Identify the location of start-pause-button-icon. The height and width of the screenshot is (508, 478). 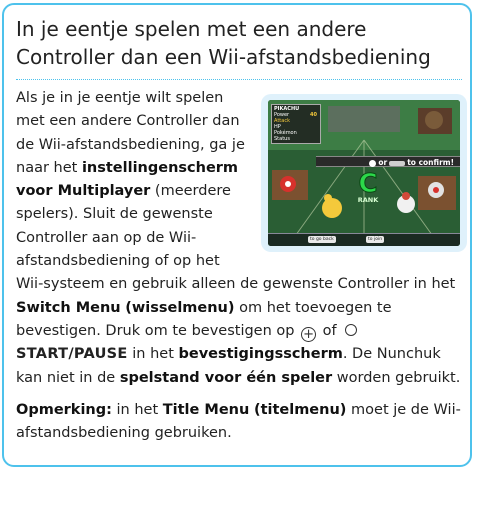
(351, 329).